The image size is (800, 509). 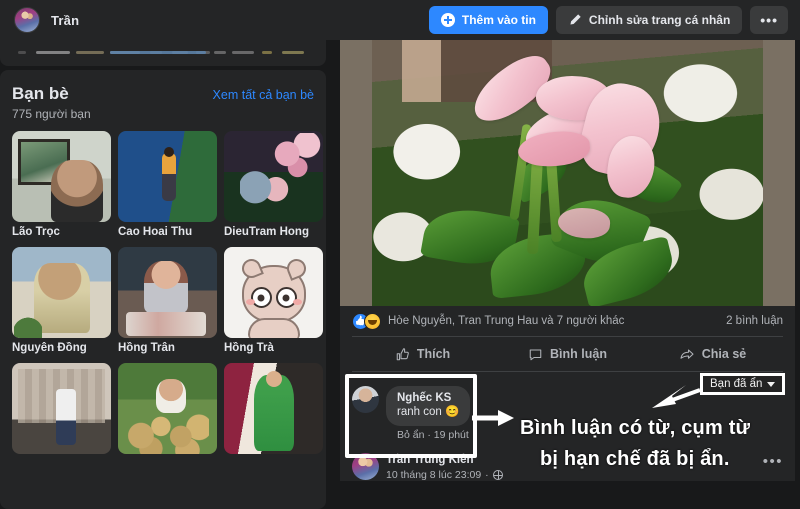 I want to click on pig-avatar-icon, so click(x=273, y=290).